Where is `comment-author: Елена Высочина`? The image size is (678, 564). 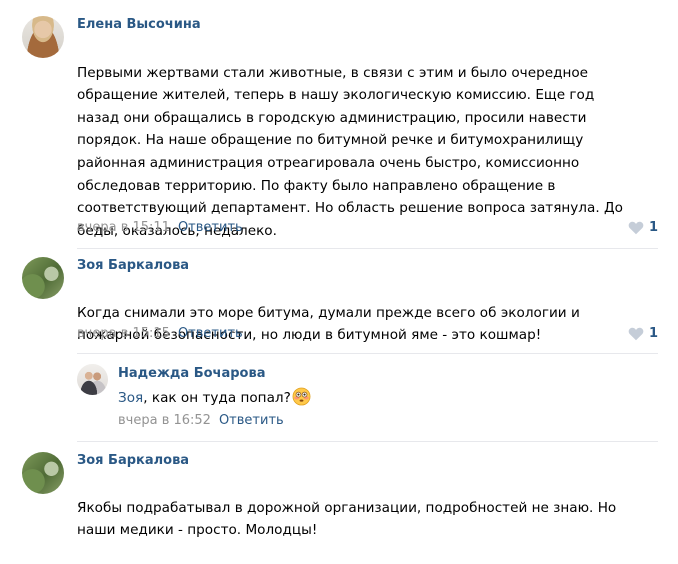
comment-author: Елена Высочина is located at coordinates (139, 24).